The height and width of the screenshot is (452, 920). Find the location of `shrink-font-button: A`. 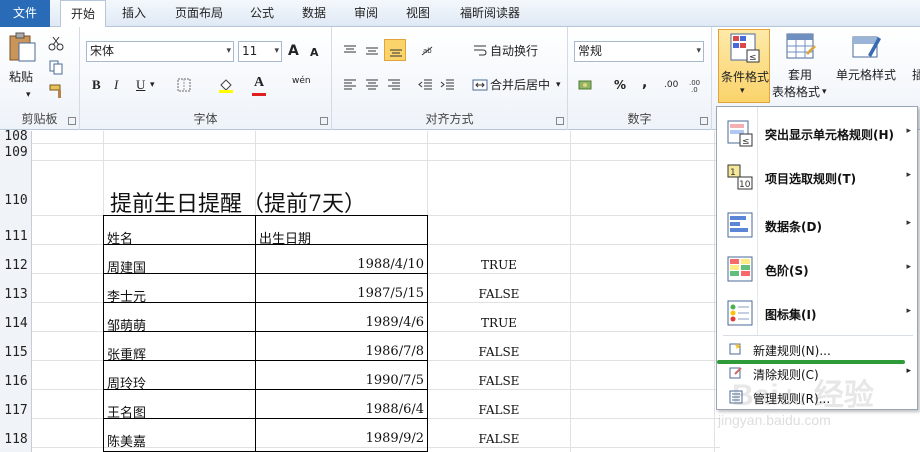

shrink-font-button: A is located at coordinates (314, 53).